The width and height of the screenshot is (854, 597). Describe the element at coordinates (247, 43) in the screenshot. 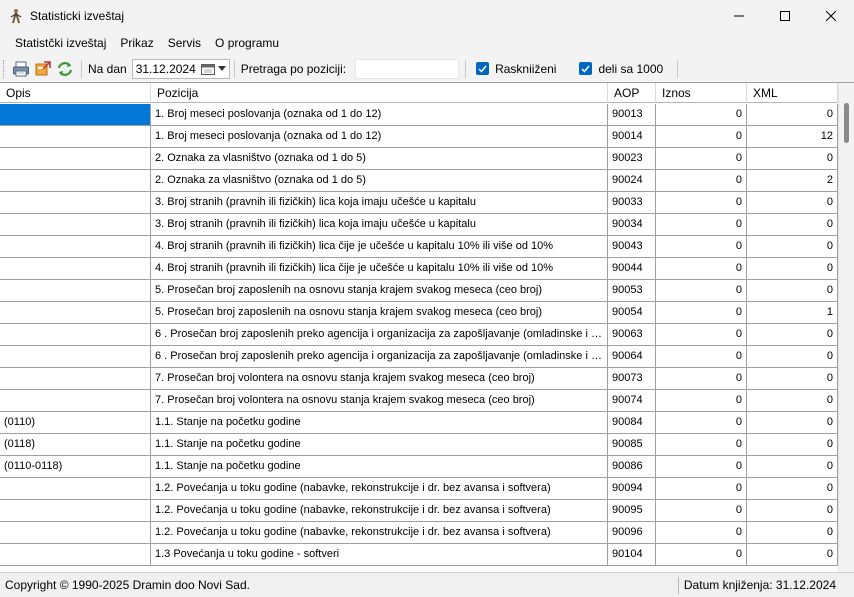

I see `menu-o-programu: O programu` at that location.